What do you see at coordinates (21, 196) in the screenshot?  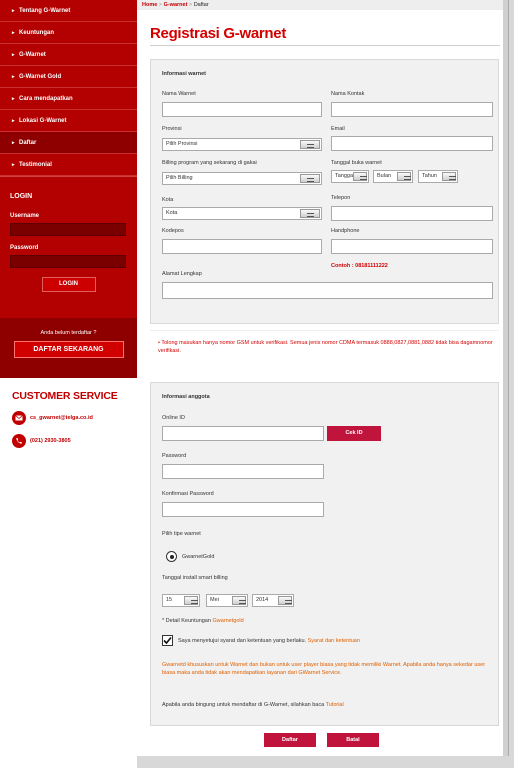 I see `login-title: LOGIN` at bounding box center [21, 196].